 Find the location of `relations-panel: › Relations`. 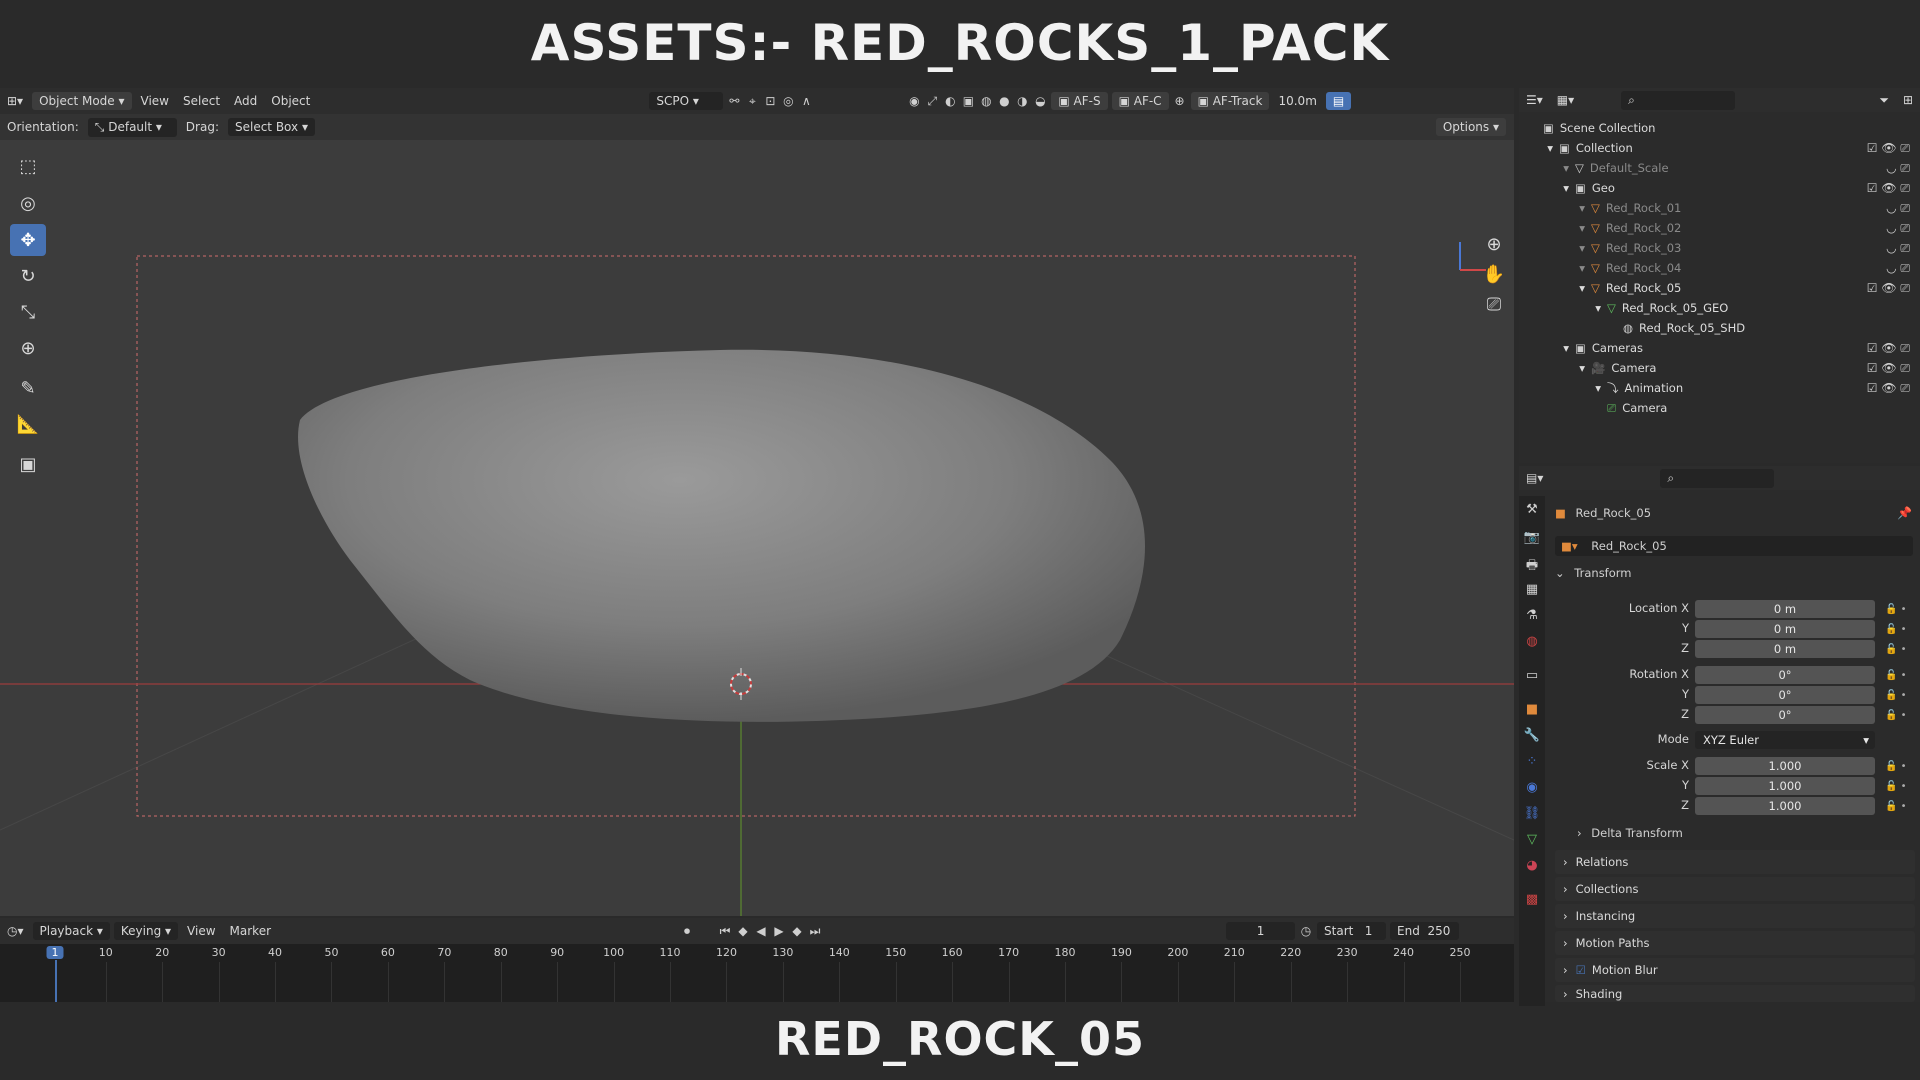

relations-panel: › Relations is located at coordinates (1735, 862).